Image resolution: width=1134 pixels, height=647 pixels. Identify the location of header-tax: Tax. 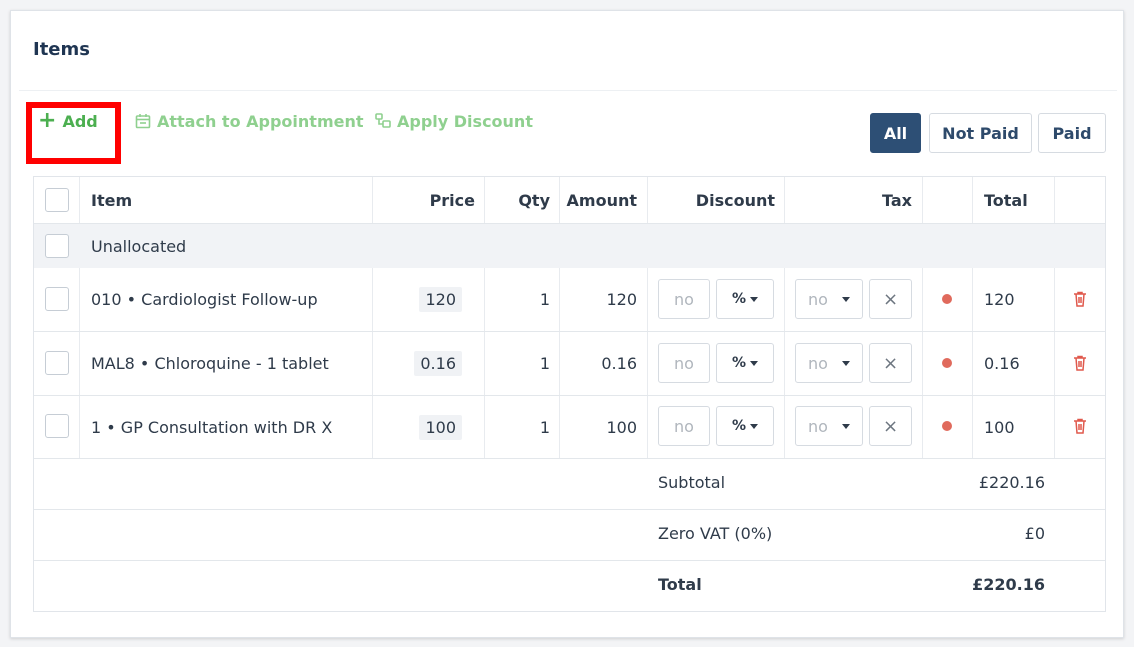
(897, 200).